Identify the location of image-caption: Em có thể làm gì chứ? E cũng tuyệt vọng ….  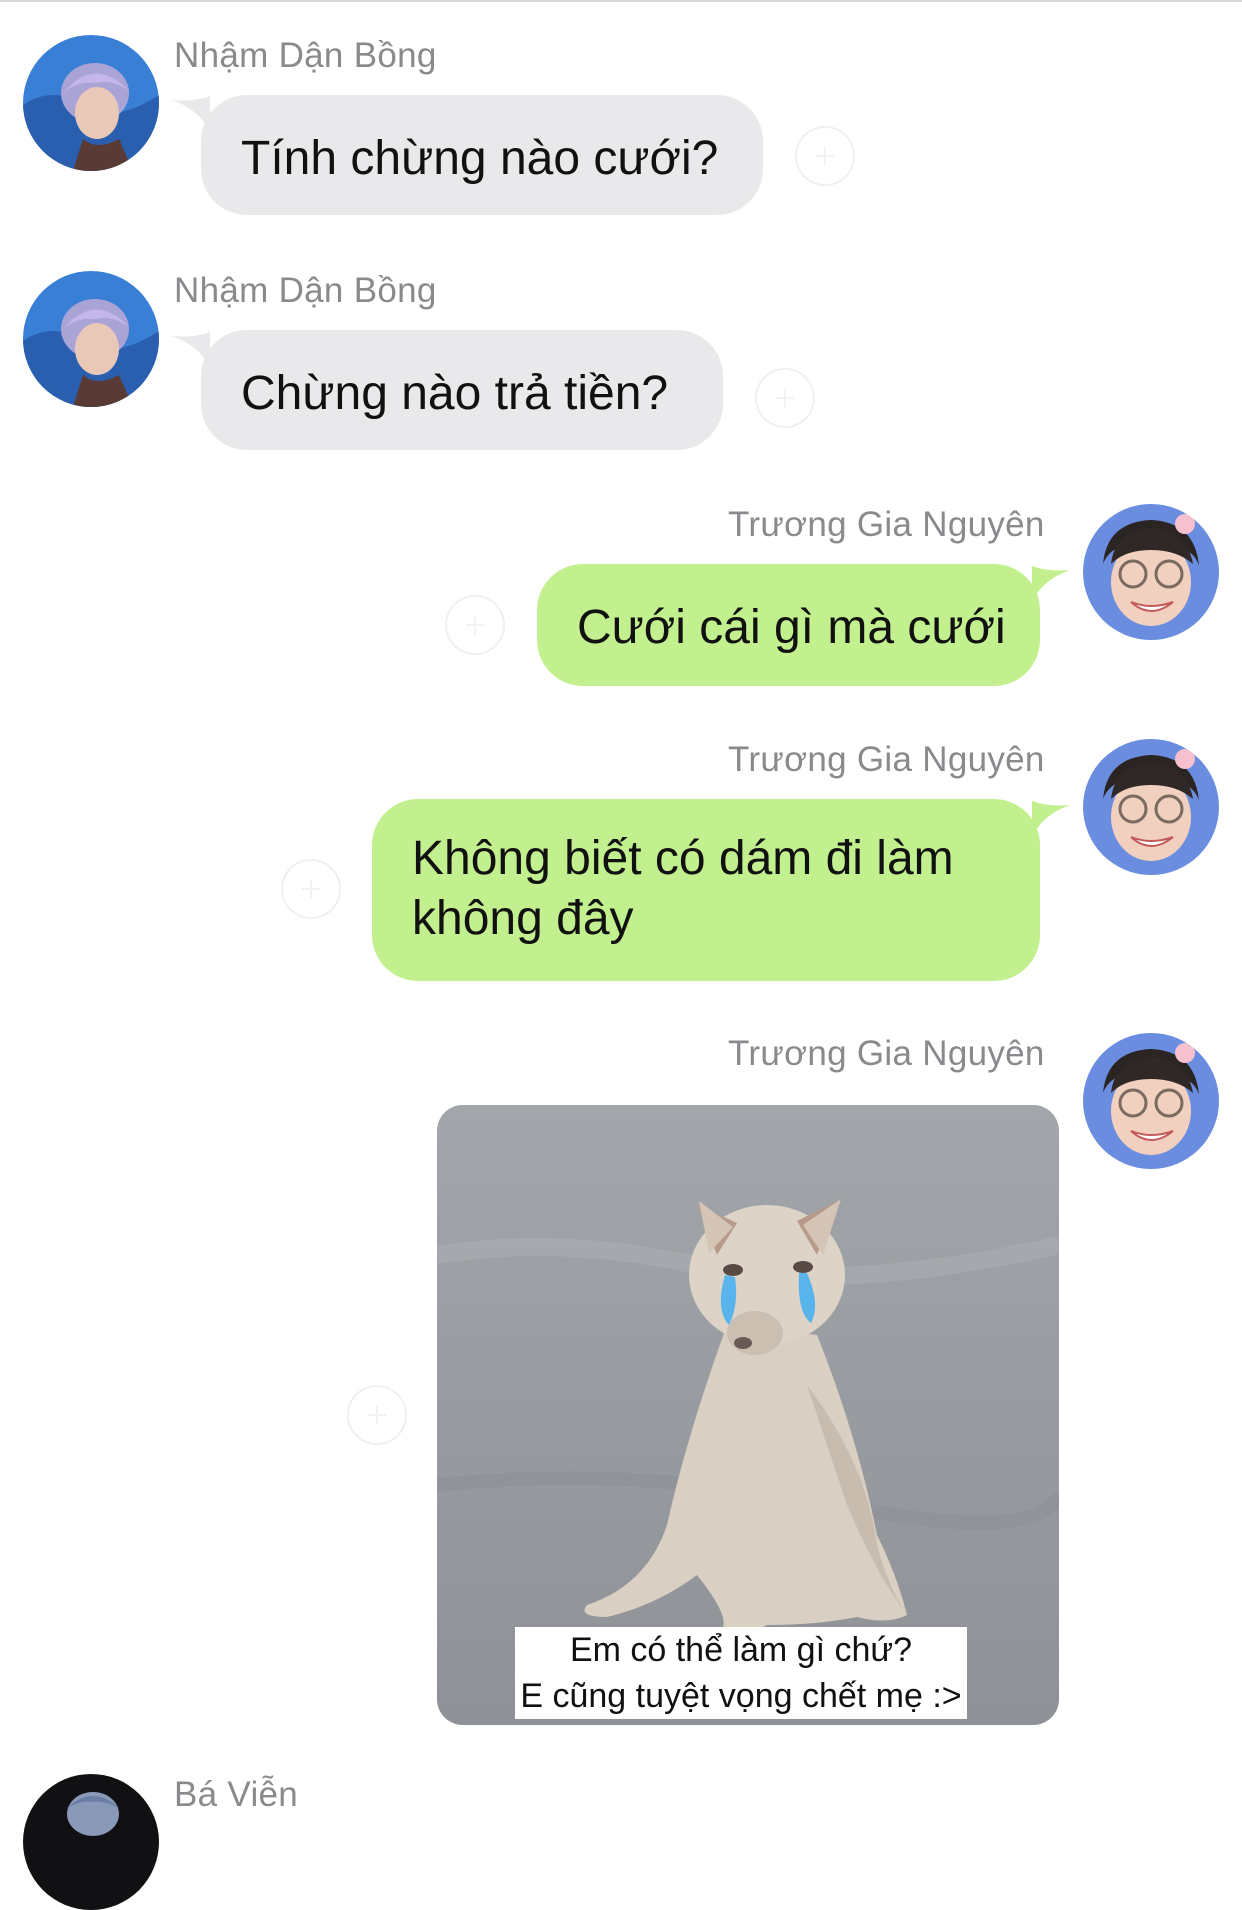
(741, 1673).